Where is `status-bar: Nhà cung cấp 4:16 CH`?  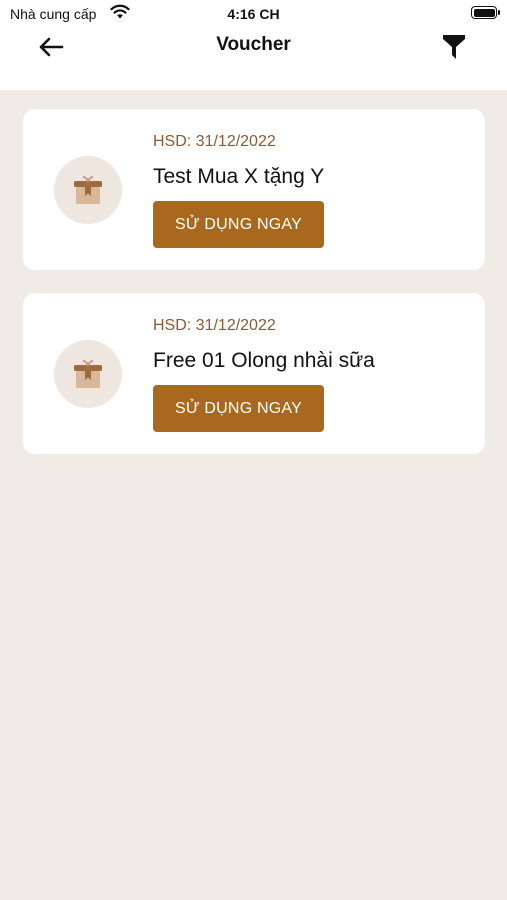
status-bar: Nhà cung cấp 4:16 CH is located at coordinates (253, 14).